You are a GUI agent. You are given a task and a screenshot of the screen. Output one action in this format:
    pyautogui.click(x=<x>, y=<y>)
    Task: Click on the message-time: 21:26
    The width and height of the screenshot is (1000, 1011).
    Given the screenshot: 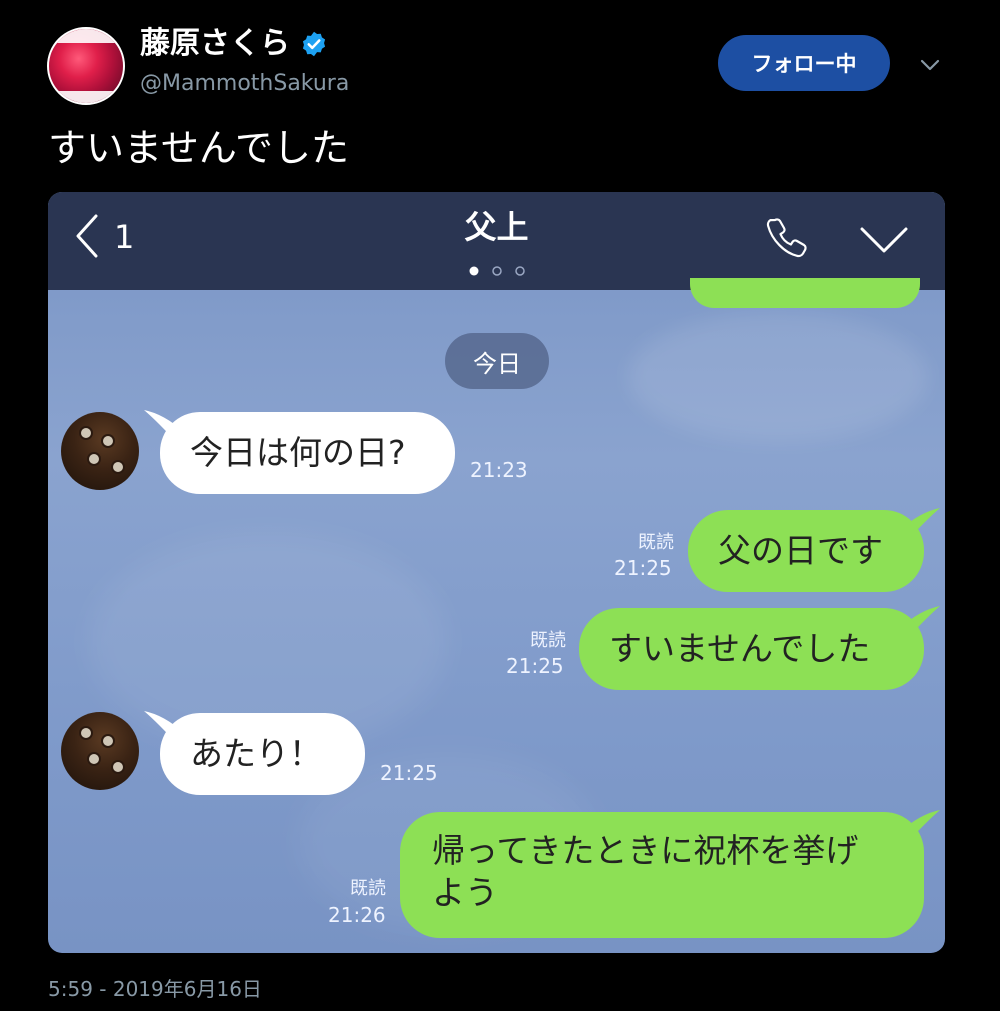 What is the action you would take?
    pyautogui.click(x=357, y=915)
    